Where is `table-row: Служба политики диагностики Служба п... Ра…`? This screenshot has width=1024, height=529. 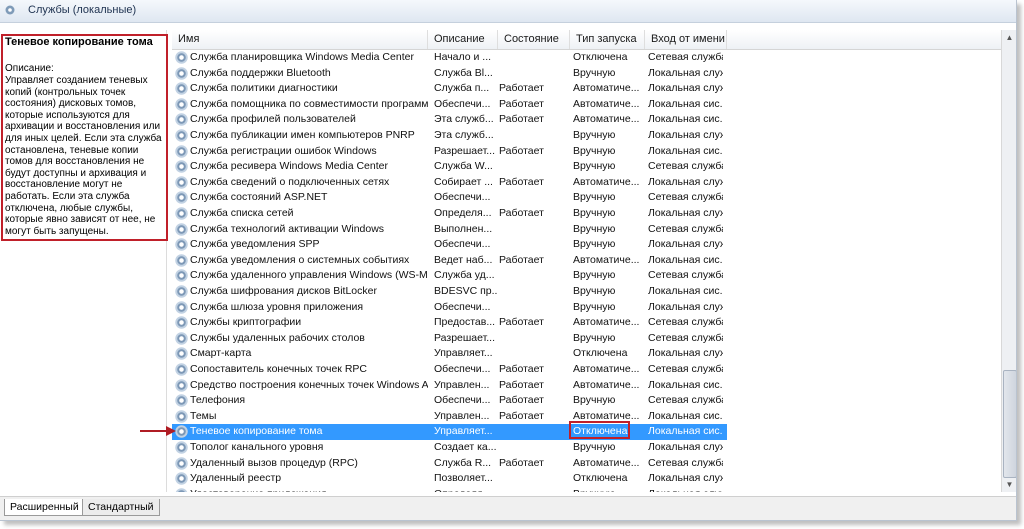 table-row: Служба политики диагностики Служба п... Ра… is located at coordinates (586, 89).